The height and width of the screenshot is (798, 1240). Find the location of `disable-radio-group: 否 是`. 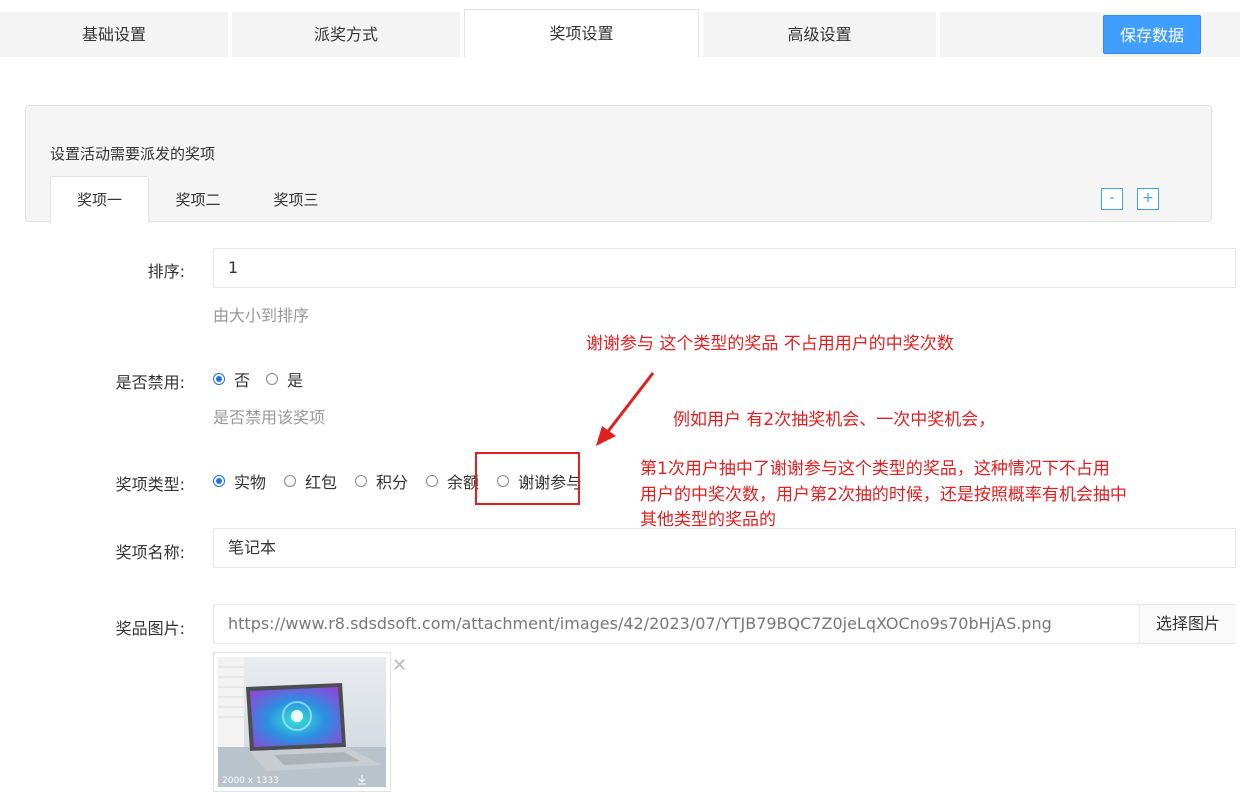

disable-radio-group: 否 是 is located at coordinates (266, 379).